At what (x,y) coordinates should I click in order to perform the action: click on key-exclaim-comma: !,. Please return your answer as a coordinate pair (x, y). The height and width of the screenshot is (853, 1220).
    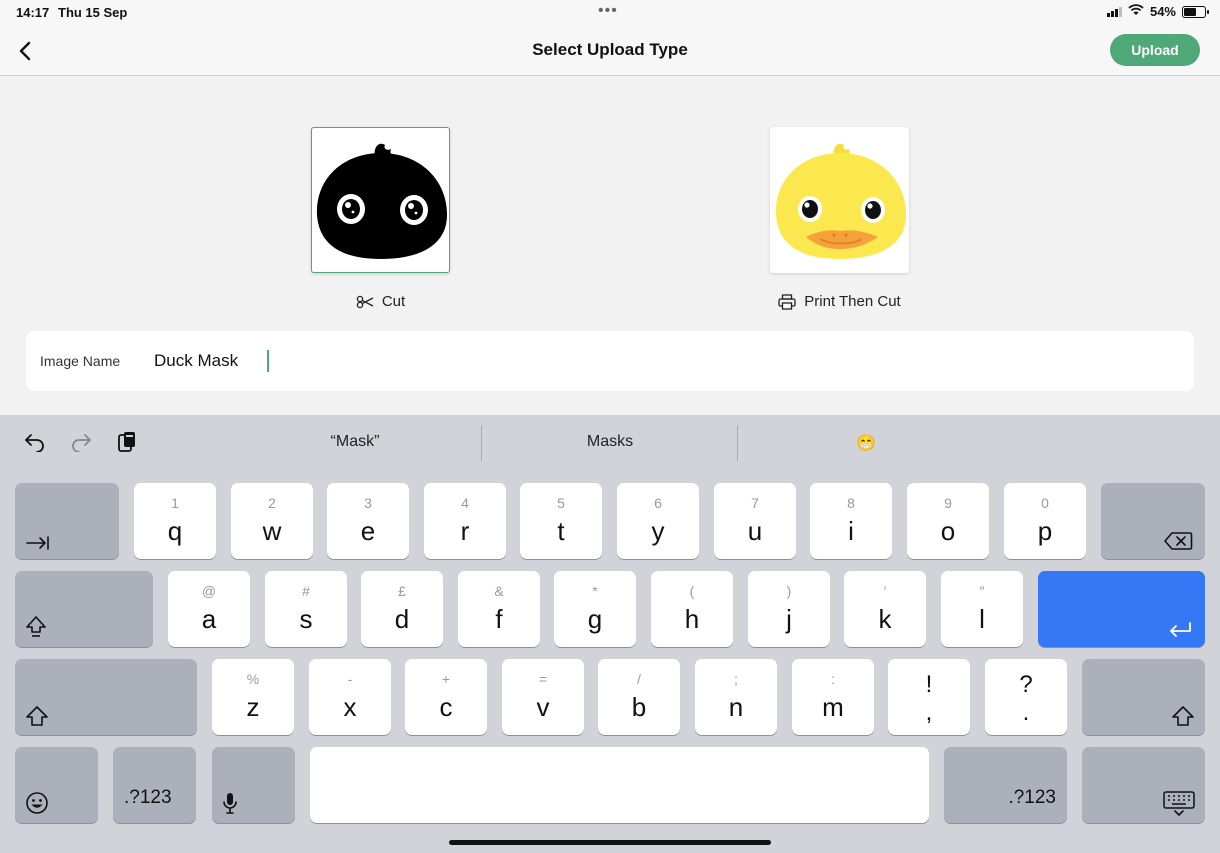
    Looking at the image, I should click on (929, 697).